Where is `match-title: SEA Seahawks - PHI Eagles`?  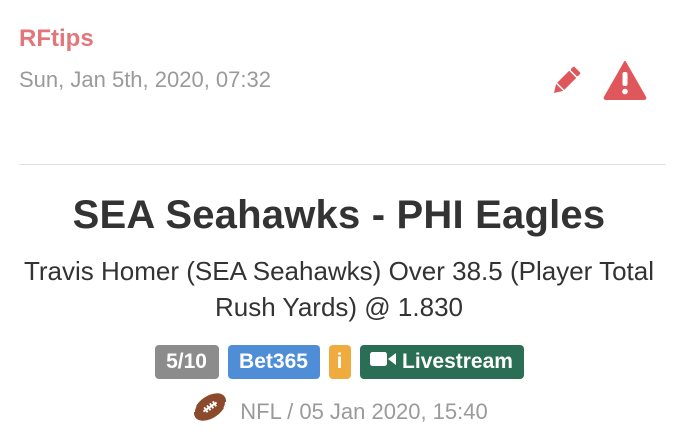 match-title: SEA Seahawks - PHI Eagles is located at coordinates (339, 215).